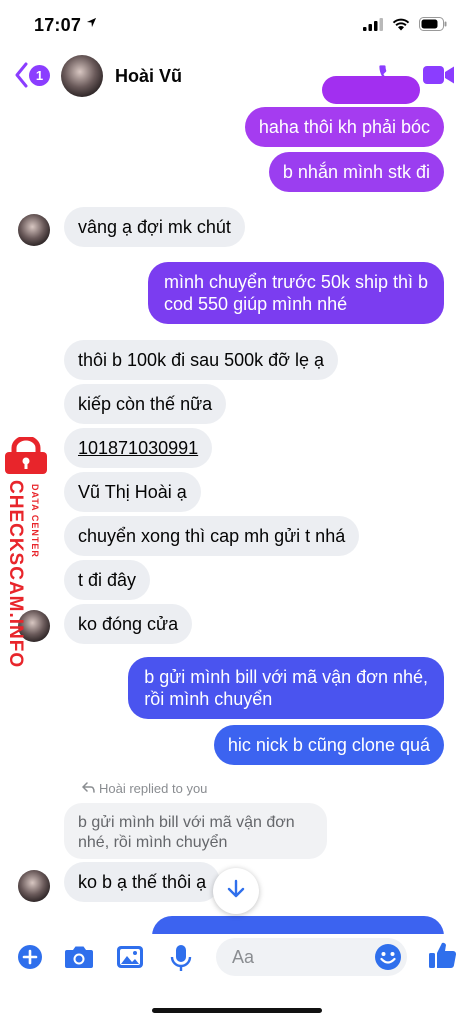 Image resolution: width=473 pixels, height=1024 pixels. What do you see at coordinates (58, 25) in the screenshot?
I see `status-time: 17:07` at bounding box center [58, 25].